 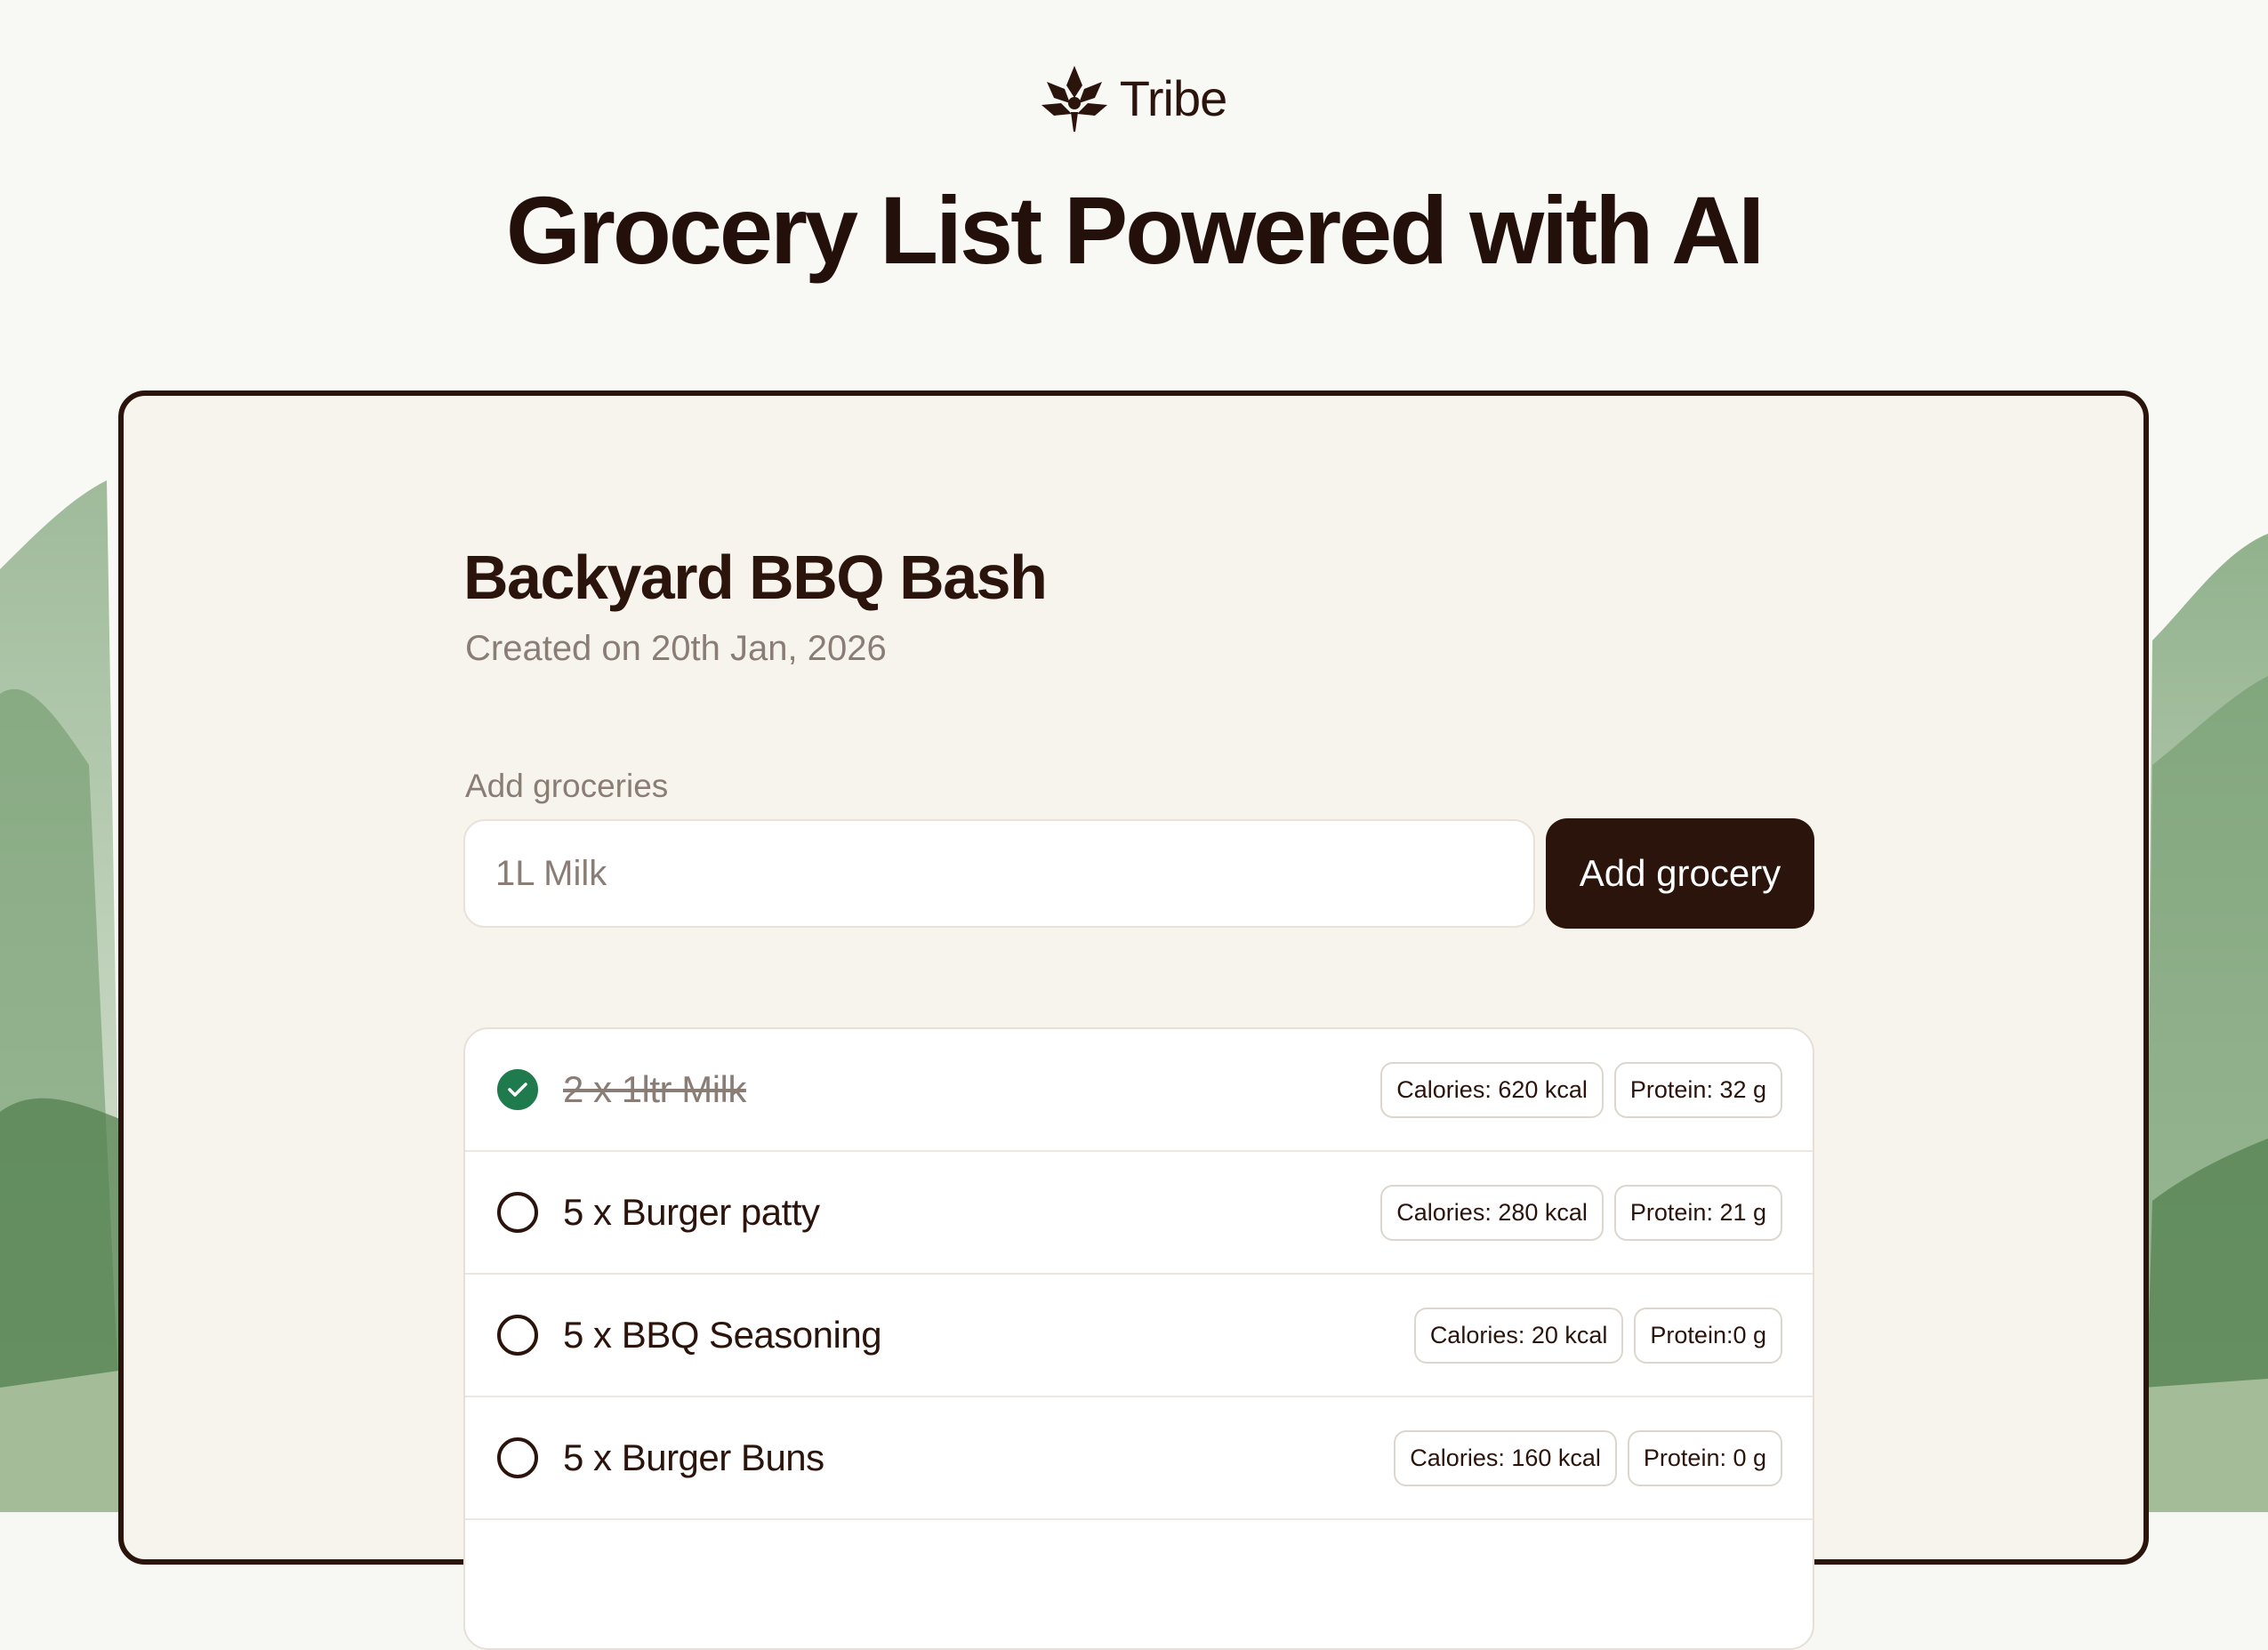 I want to click on protein-badge: Protein: 0 g, so click(x=1704, y=1457).